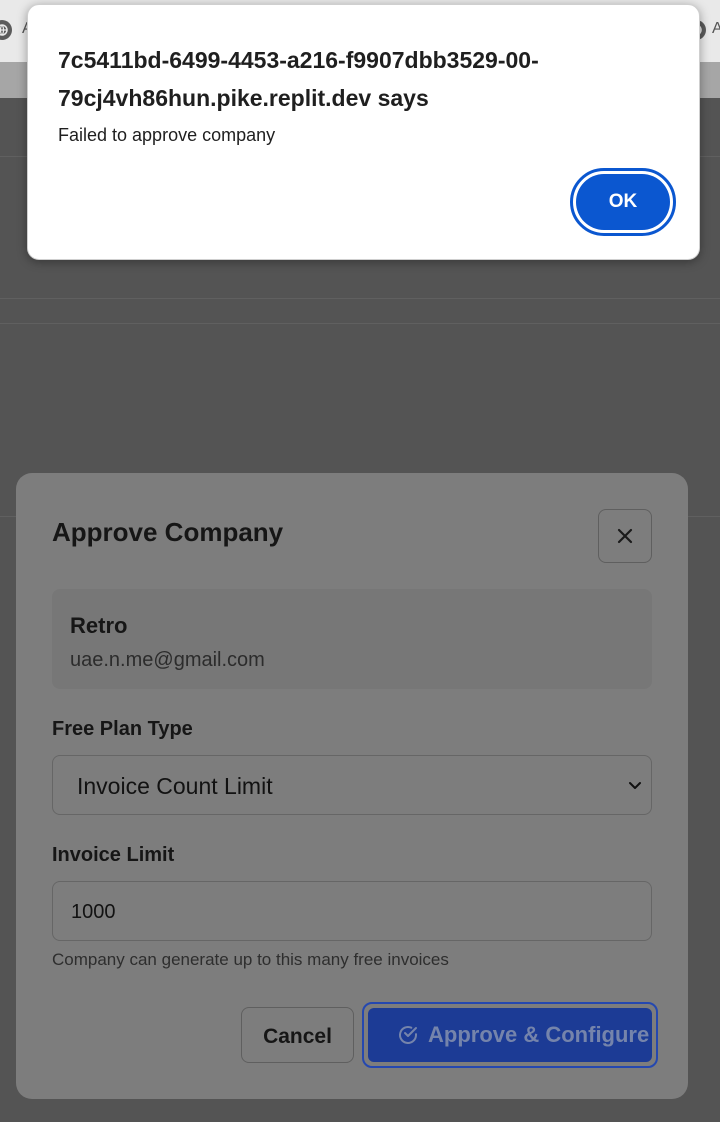 The width and height of the screenshot is (720, 1122). What do you see at coordinates (352, 639) in the screenshot?
I see `company-info-card: Retro uae.n.me@gmail.com` at bounding box center [352, 639].